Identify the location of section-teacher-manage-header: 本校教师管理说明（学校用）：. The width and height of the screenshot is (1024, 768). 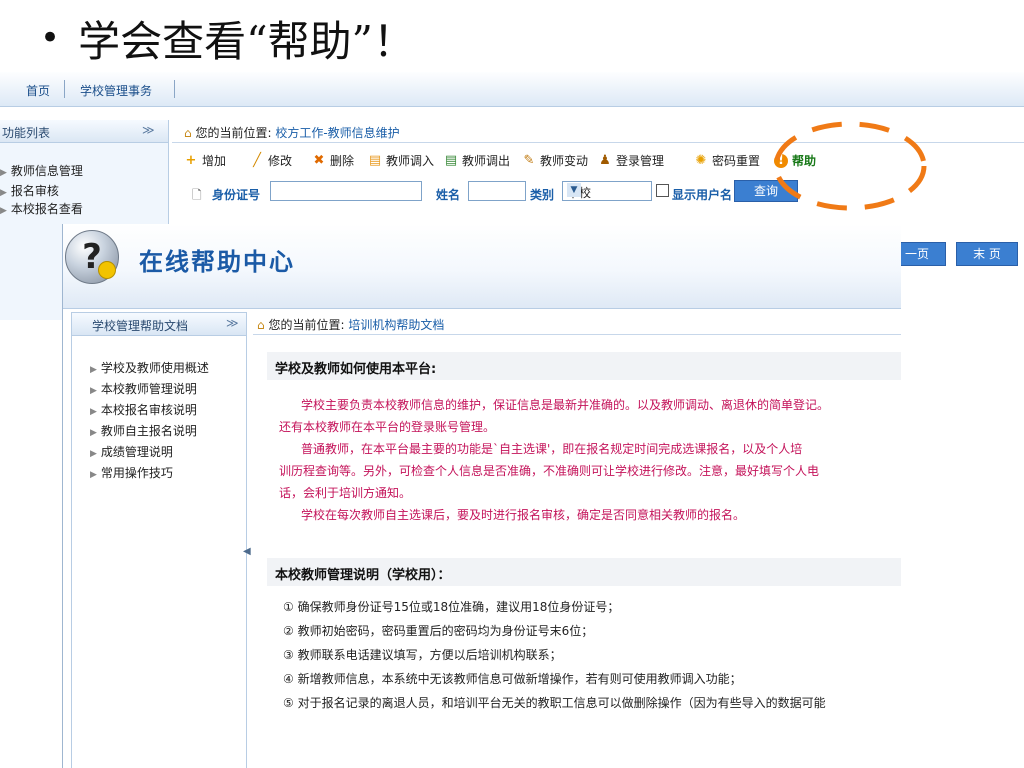
(584, 572).